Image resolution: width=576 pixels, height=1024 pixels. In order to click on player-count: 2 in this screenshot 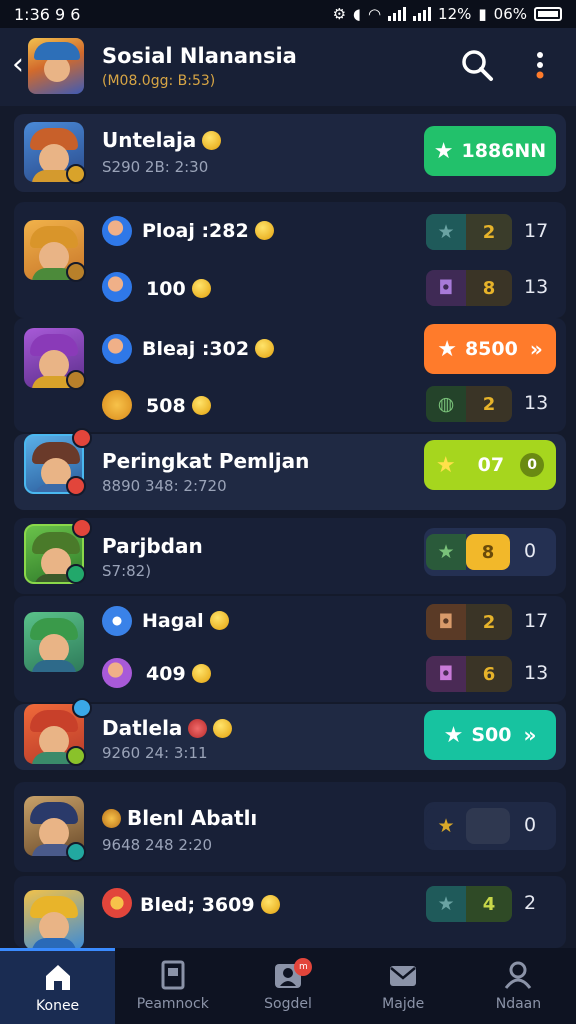, I will do `click(530, 903)`.